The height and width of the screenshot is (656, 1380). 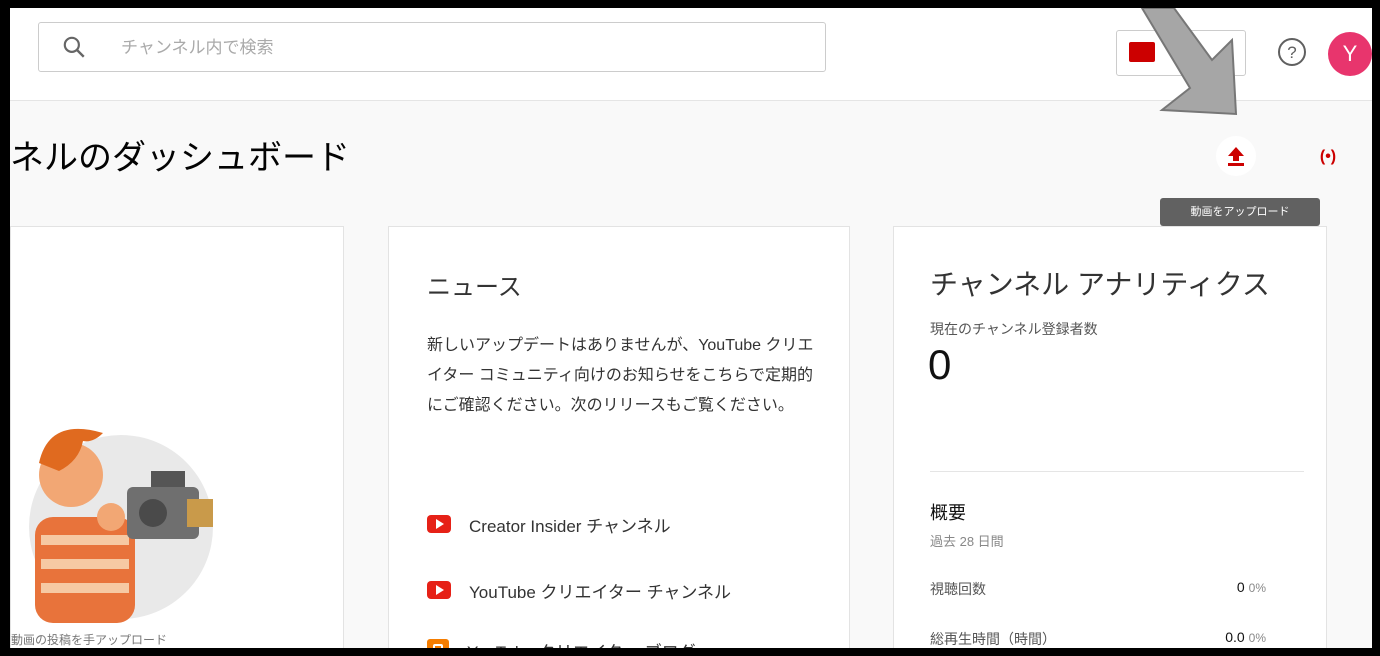 What do you see at coordinates (438, 643) in the screenshot?
I see `blogger-icon` at bounding box center [438, 643].